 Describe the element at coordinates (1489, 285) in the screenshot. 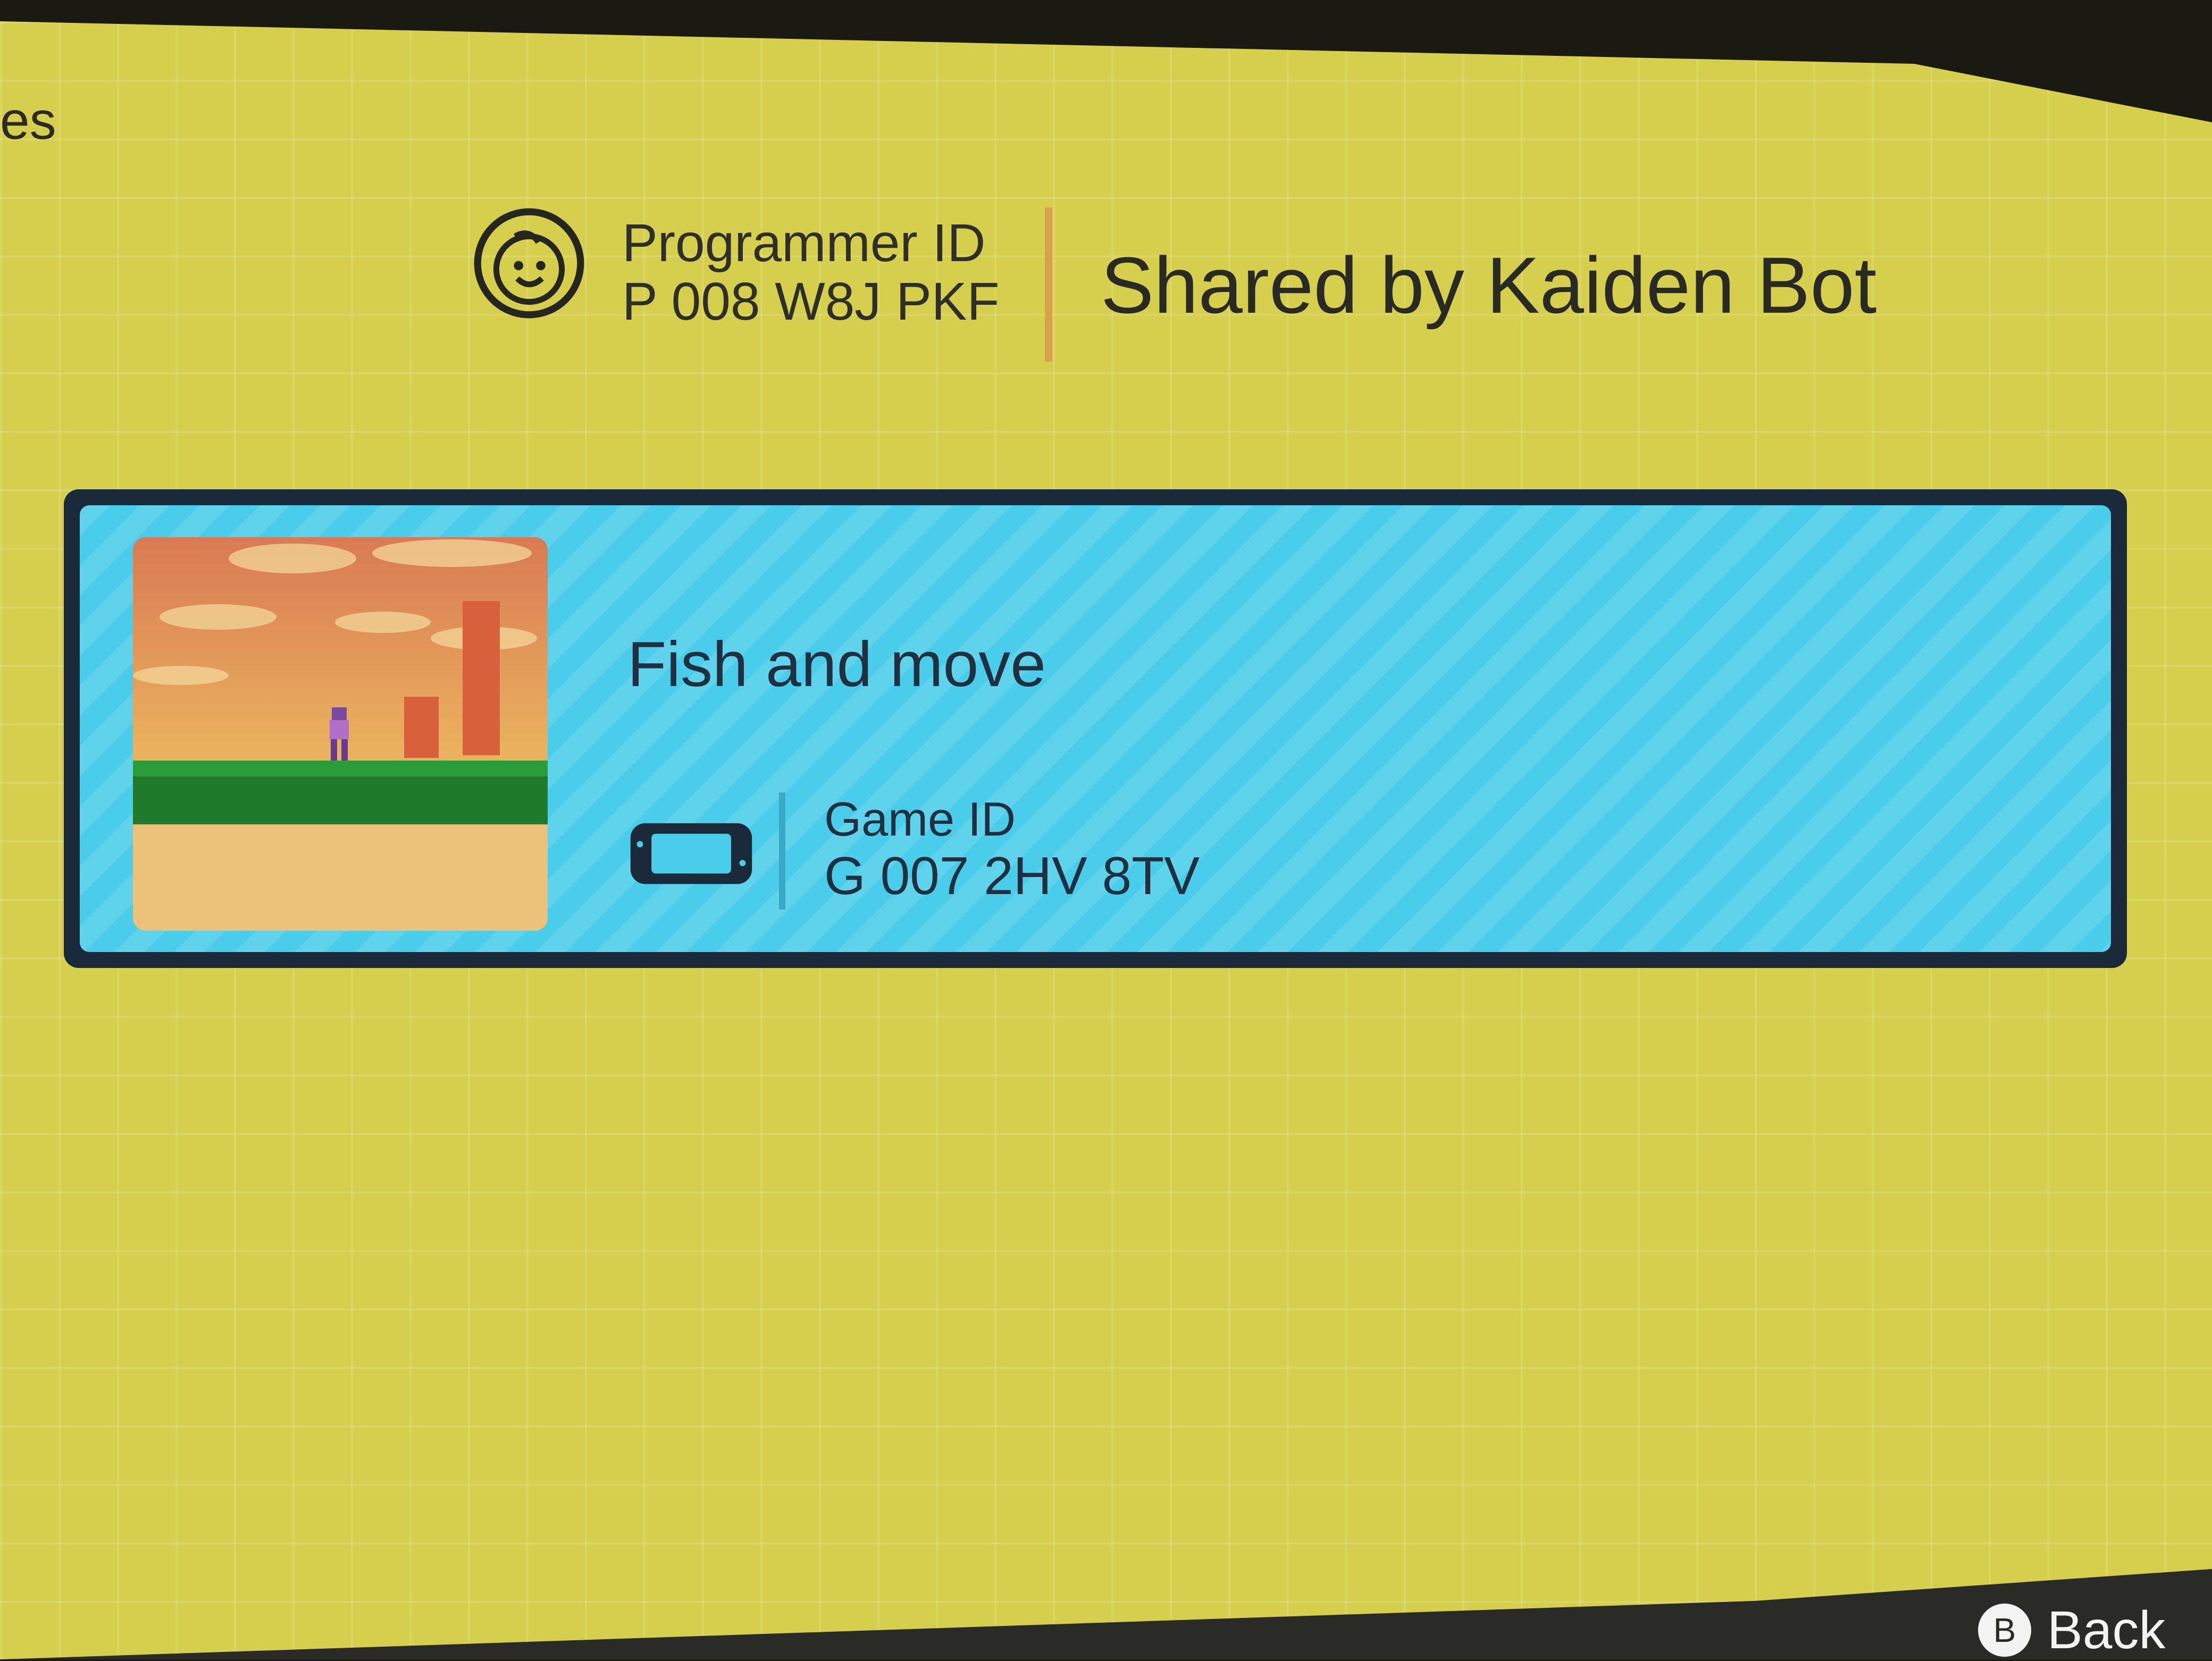

I see `shared-by-label: Shared by Kaiden Bot` at that location.